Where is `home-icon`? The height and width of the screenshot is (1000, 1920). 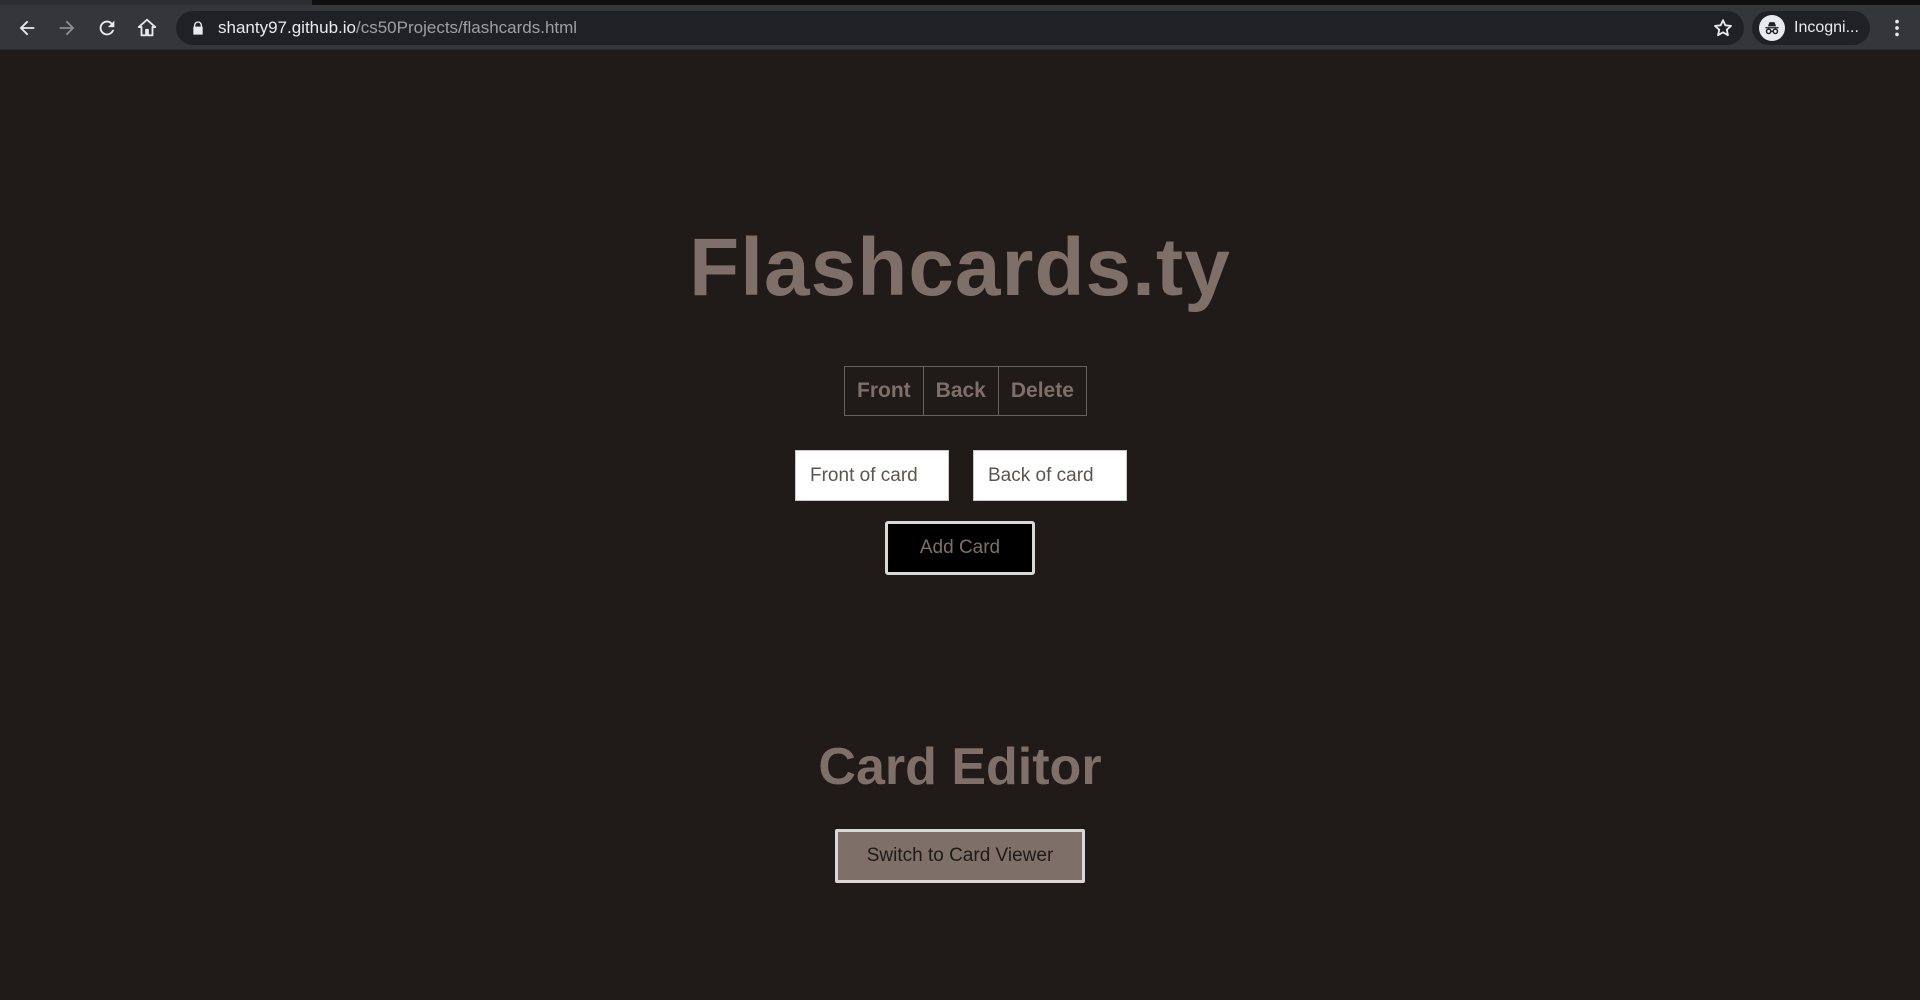 home-icon is located at coordinates (147, 27).